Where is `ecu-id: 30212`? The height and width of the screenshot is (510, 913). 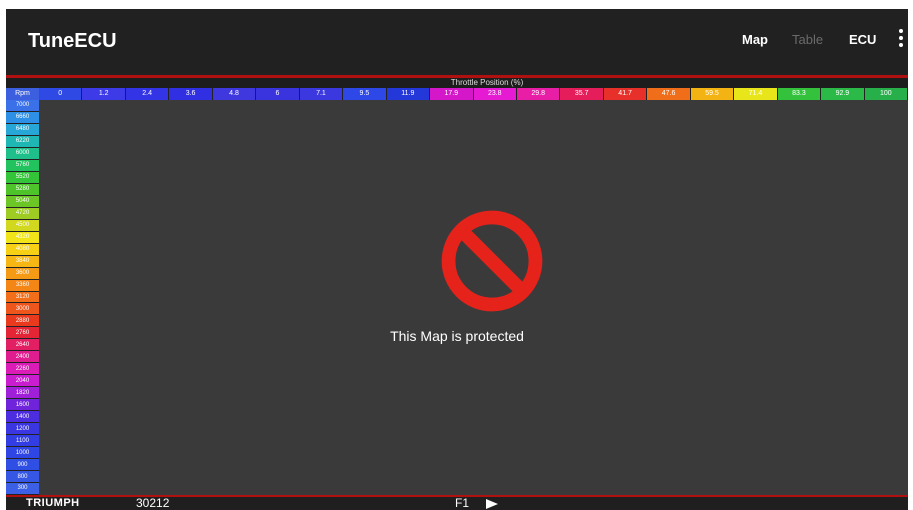
ecu-id: 30212 is located at coordinates (153, 503).